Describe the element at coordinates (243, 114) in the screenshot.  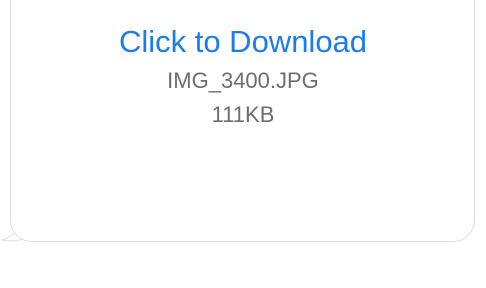
I see `file-size: 111KB` at that location.